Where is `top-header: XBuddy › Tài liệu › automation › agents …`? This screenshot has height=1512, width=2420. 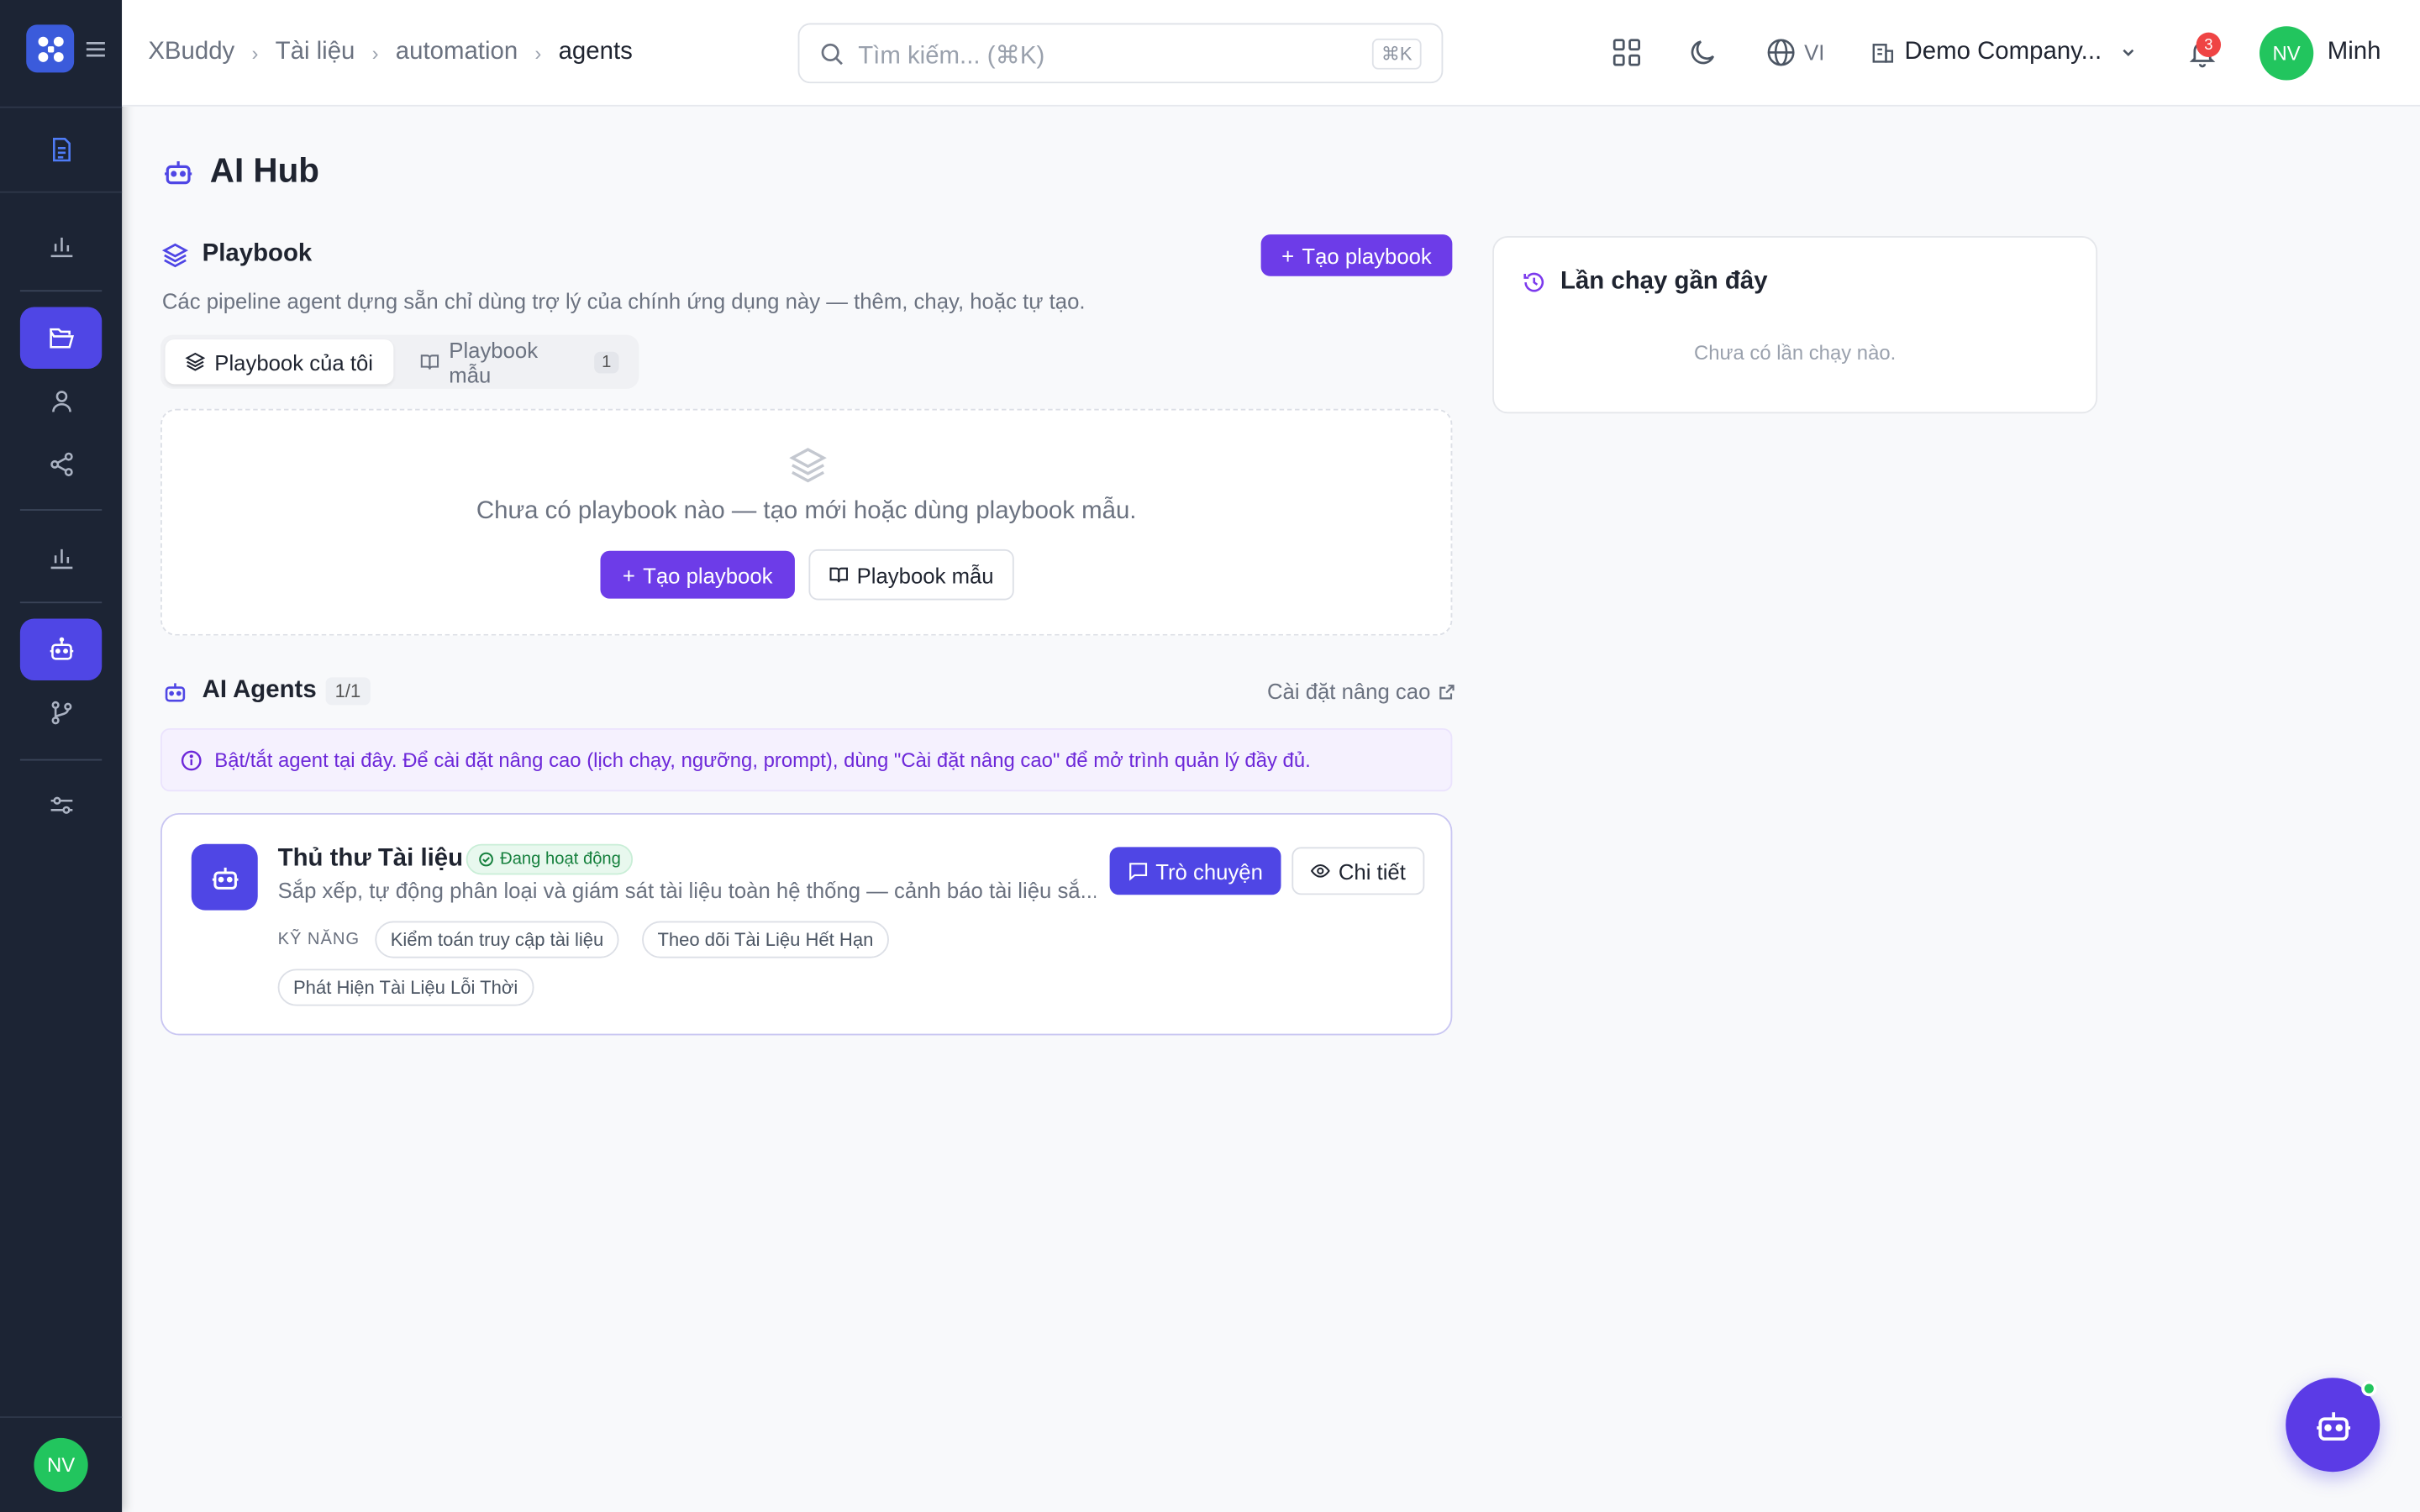 top-header: XBuddy › Tài liệu › automation › agents … is located at coordinates (1271, 53).